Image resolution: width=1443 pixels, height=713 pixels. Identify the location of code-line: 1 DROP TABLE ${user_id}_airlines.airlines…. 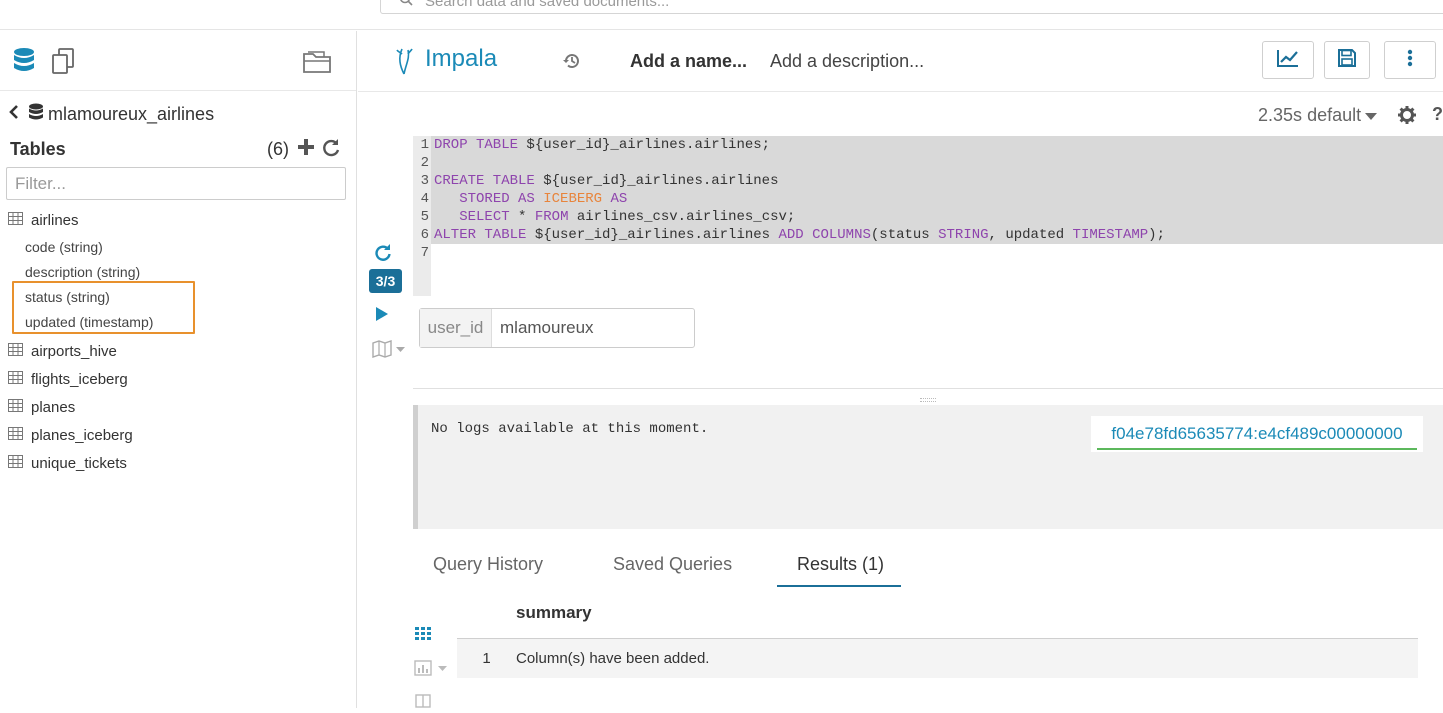
(595, 145).